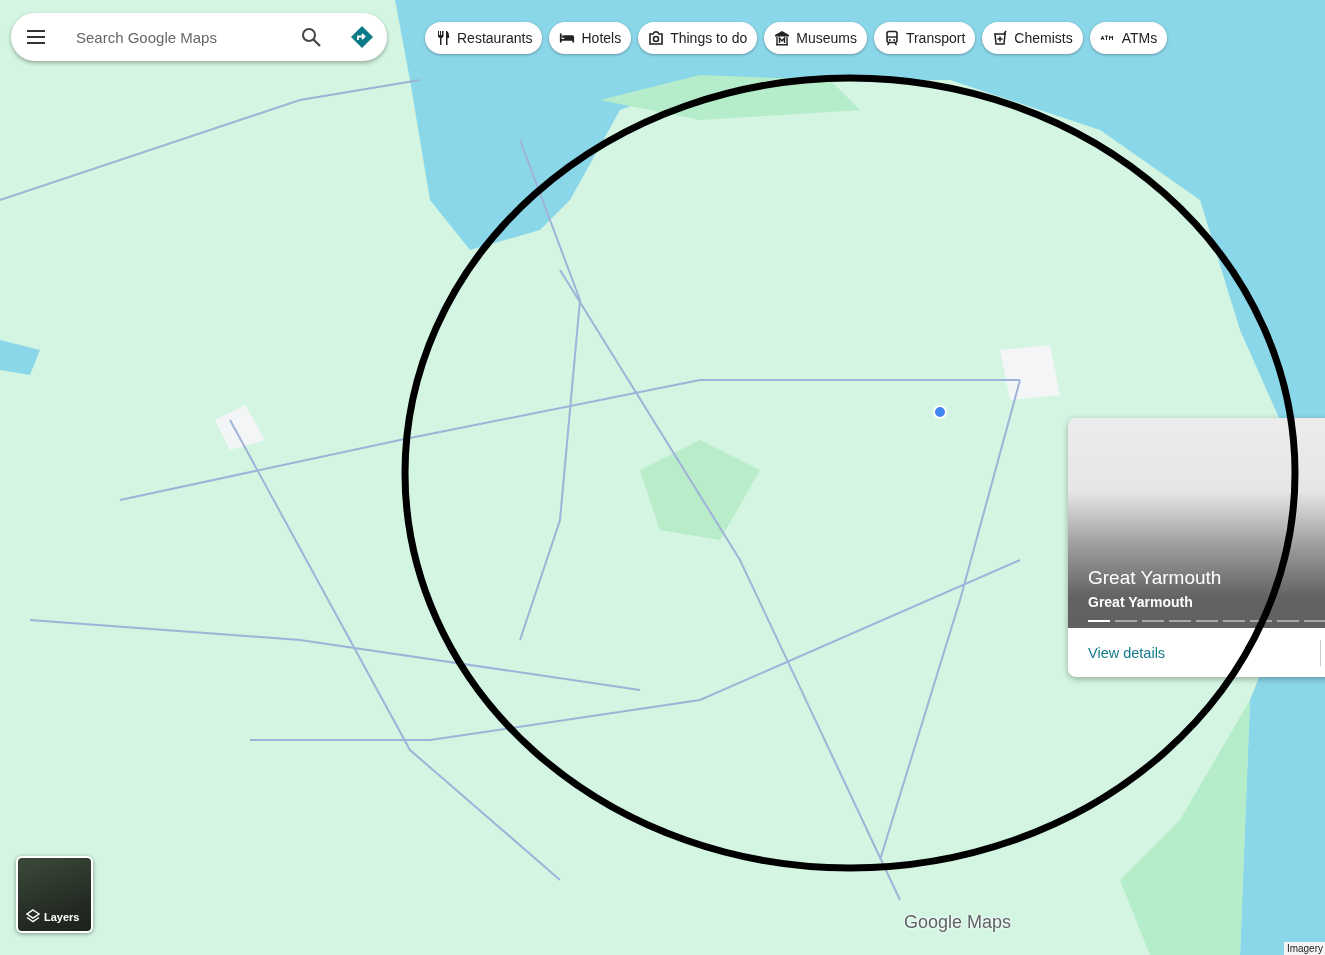 The image size is (1325, 955). I want to click on fork-knife-icon, so click(443, 37).